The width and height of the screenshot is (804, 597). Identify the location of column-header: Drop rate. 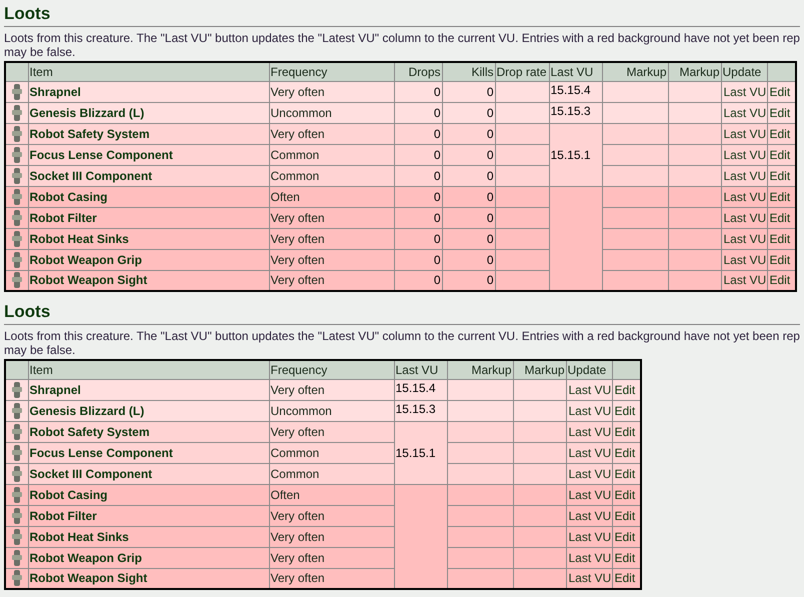
(522, 71).